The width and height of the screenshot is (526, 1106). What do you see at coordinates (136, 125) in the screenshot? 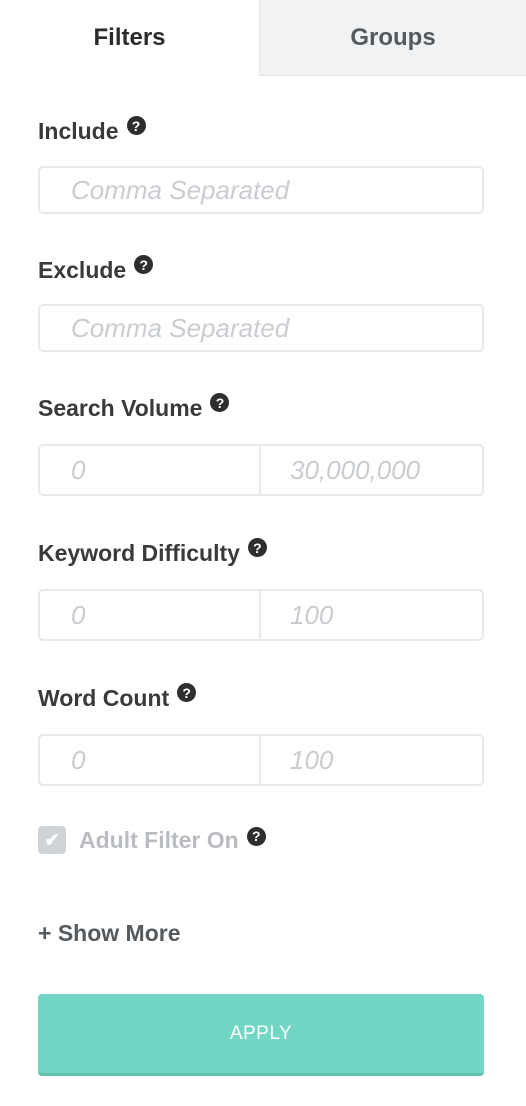
I see `include-help-icon: ?` at bounding box center [136, 125].